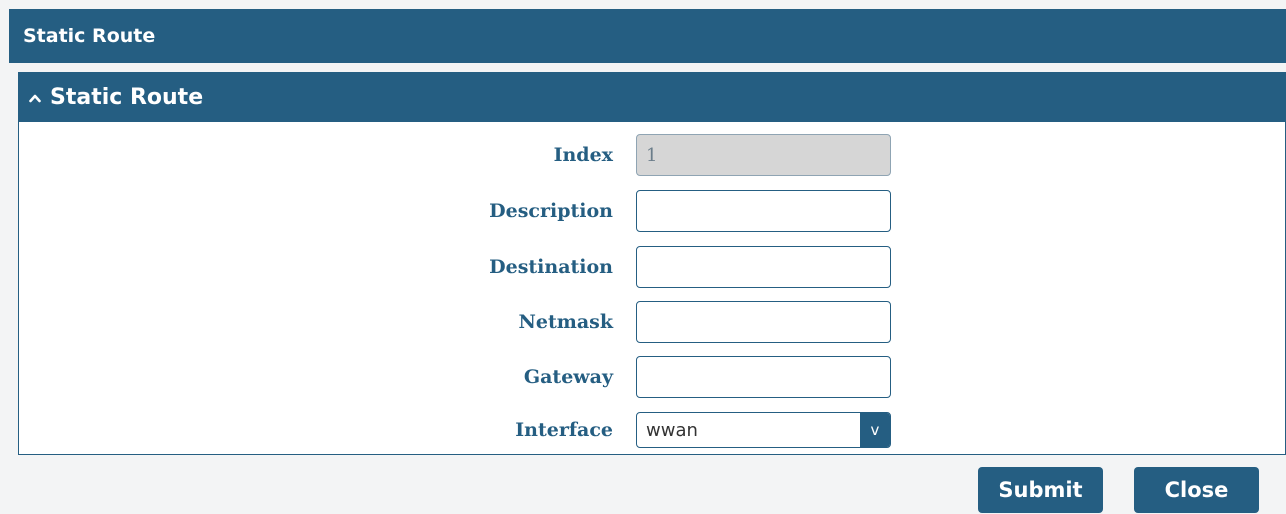  I want to click on interface-select: wwan v, so click(763, 430).